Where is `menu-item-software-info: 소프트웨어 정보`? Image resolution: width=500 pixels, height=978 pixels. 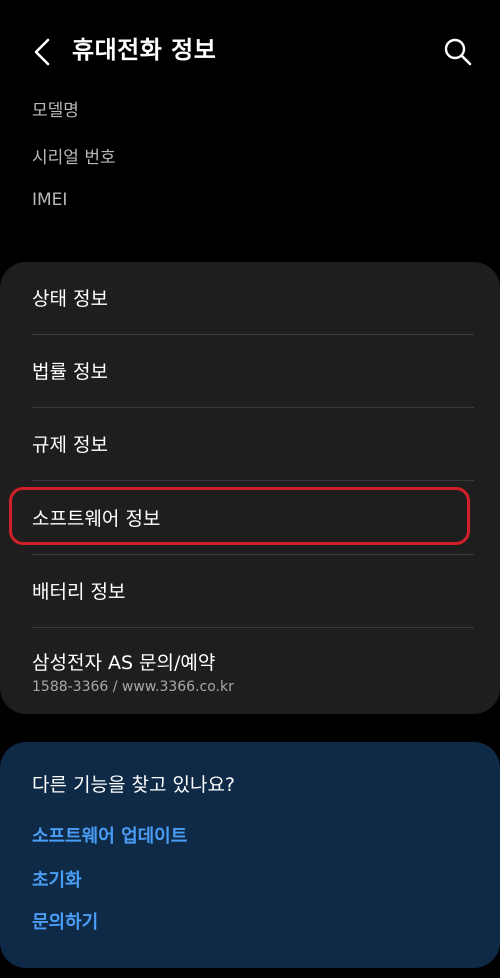
menu-item-software-info: 소프트웨어 정보 is located at coordinates (96, 517).